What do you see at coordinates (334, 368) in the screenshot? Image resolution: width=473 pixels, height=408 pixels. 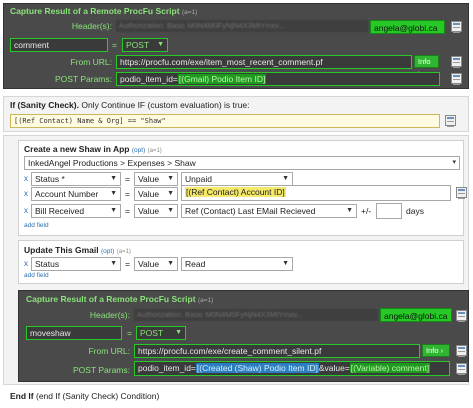 I see `params-mid: &value=` at bounding box center [334, 368].